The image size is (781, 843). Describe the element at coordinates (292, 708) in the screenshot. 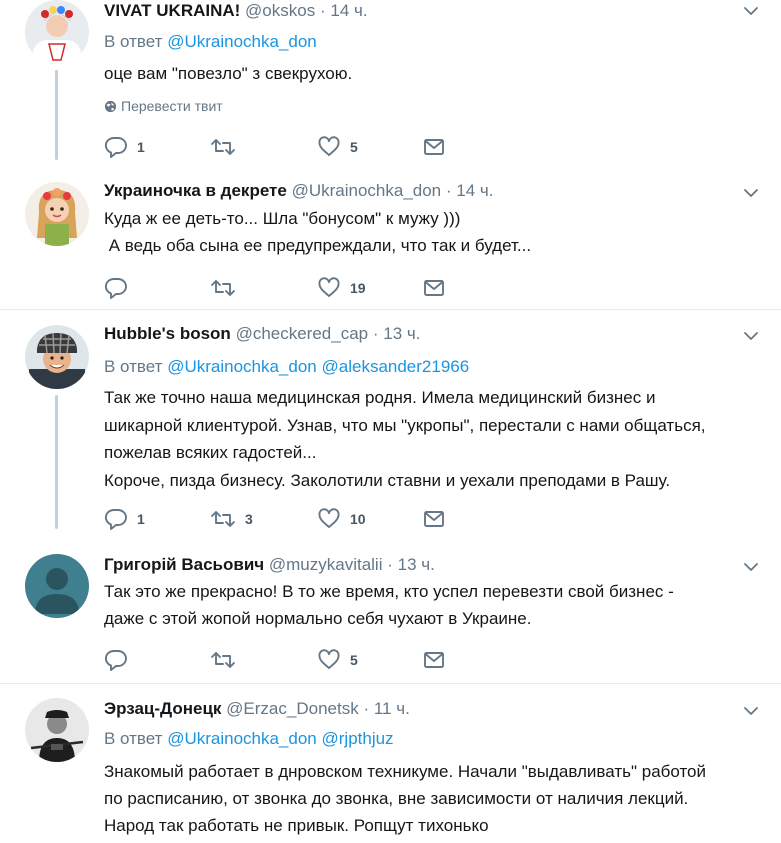

I see `username: @Erzac_Donetsk` at that location.